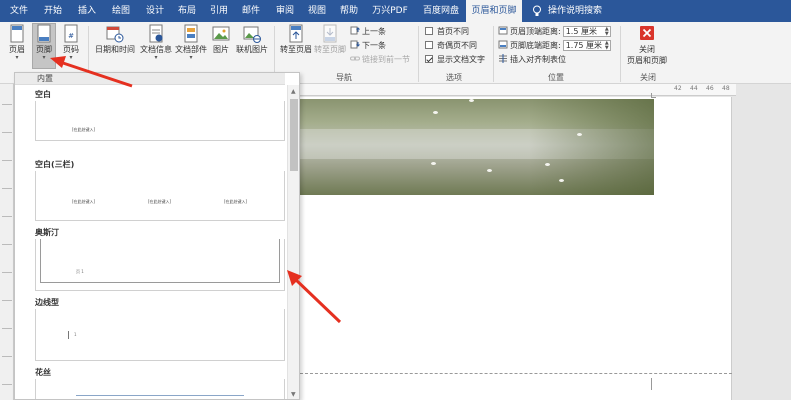 The height and width of the screenshot is (400, 791). I want to click on tab-help: 帮助, so click(349, 11).